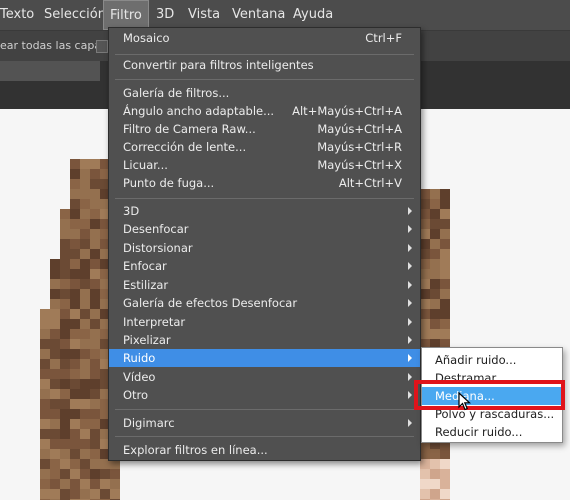 The width and height of the screenshot is (570, 500). I want to click on menu-item-digimarc: Digimarc, so click(264, 423).